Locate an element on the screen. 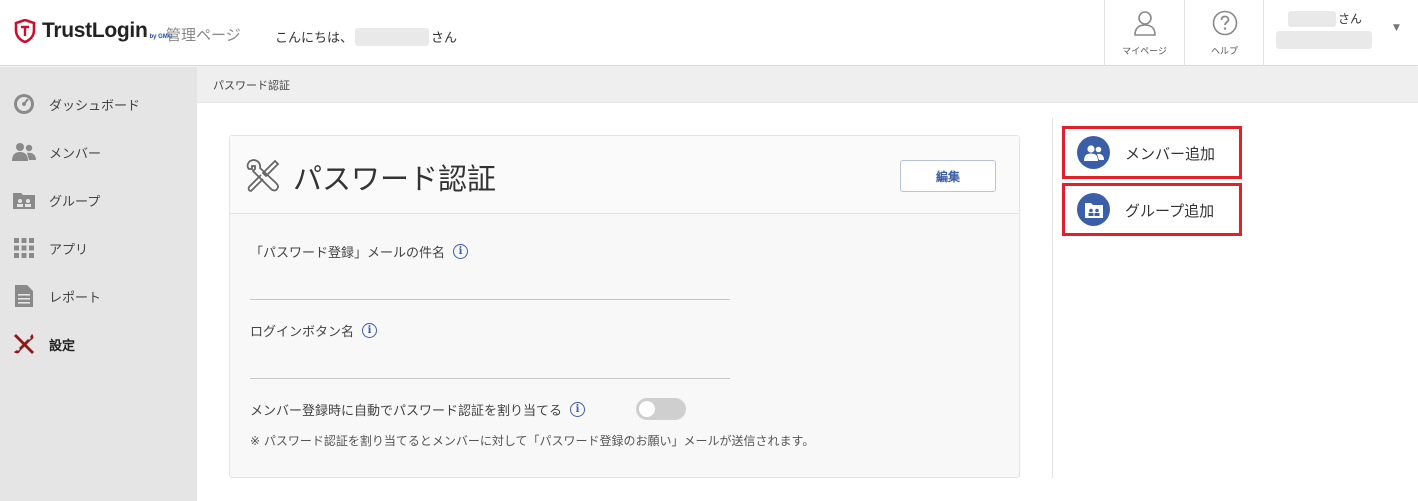 The width and height of the screenshot is (1418, 501). user-menu: さん ▼ is located at coordinates (1340, 33).